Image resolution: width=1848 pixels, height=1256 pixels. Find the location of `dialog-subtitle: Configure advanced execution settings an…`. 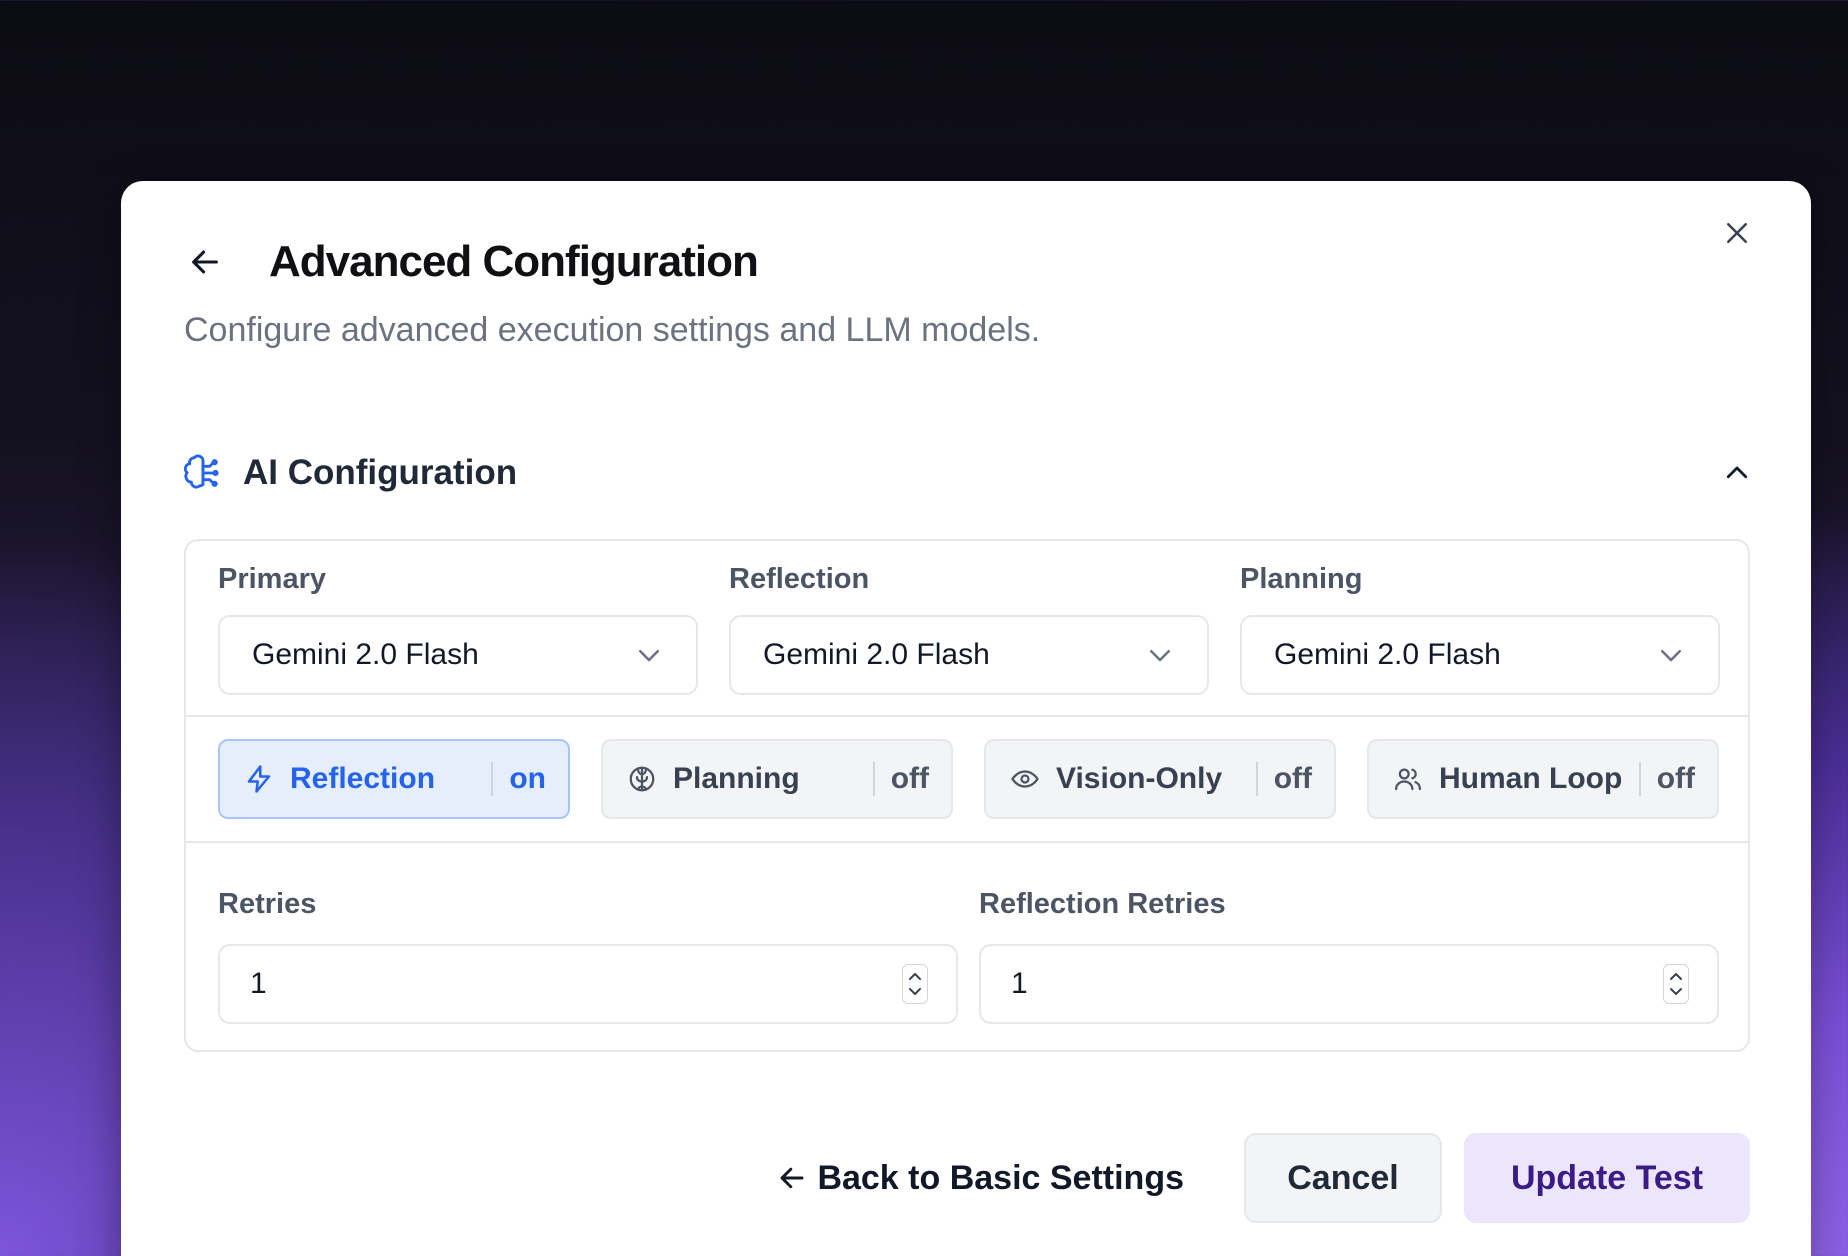

dialog-subtitle: Configure advanced execution settings an… is located at coordinates (612, 330).